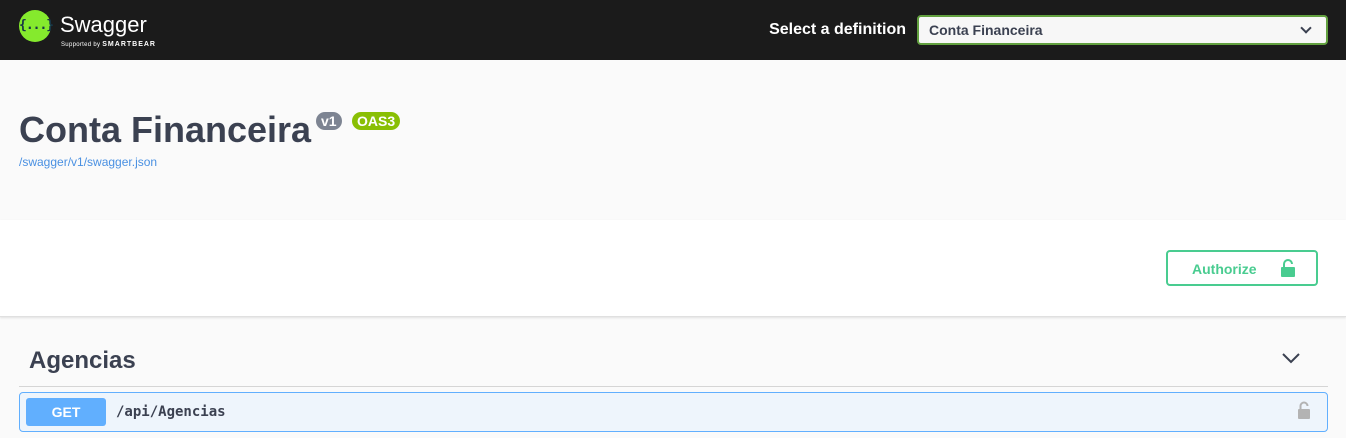 The height and width of the screenshot is (438, 1346). What do you see at coordinates (165, 129) in the screenshot?
I see `page-title: Conta Financeira` at bounding box center [165, 129].